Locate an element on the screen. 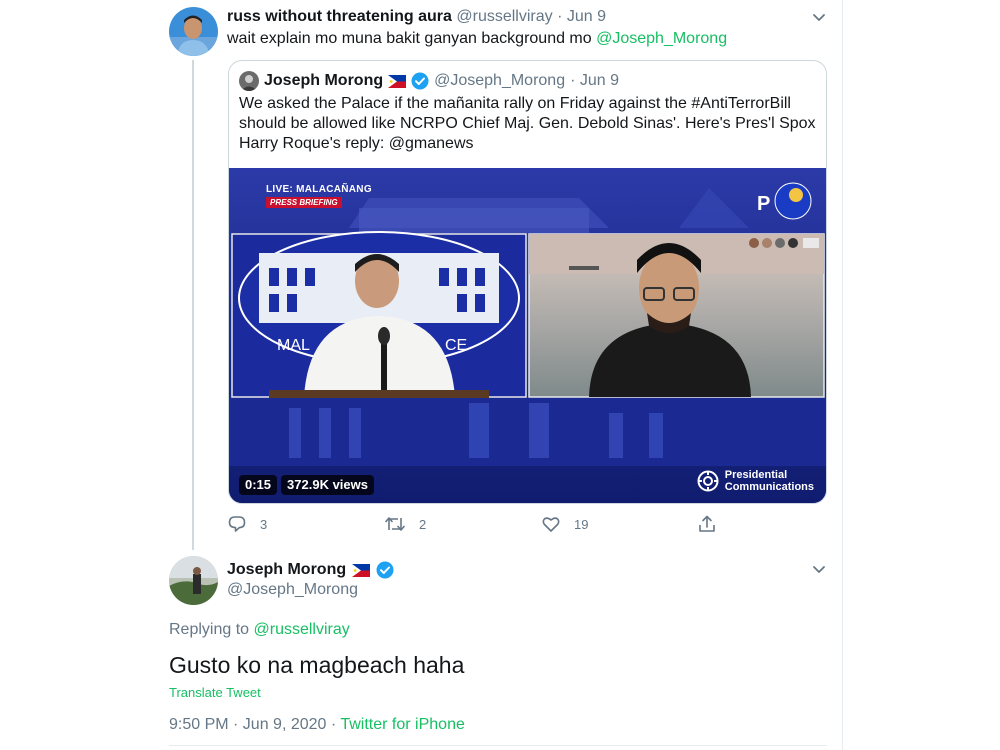  replying-to: Replying to @russellviray is located at coordinates (259, 630).